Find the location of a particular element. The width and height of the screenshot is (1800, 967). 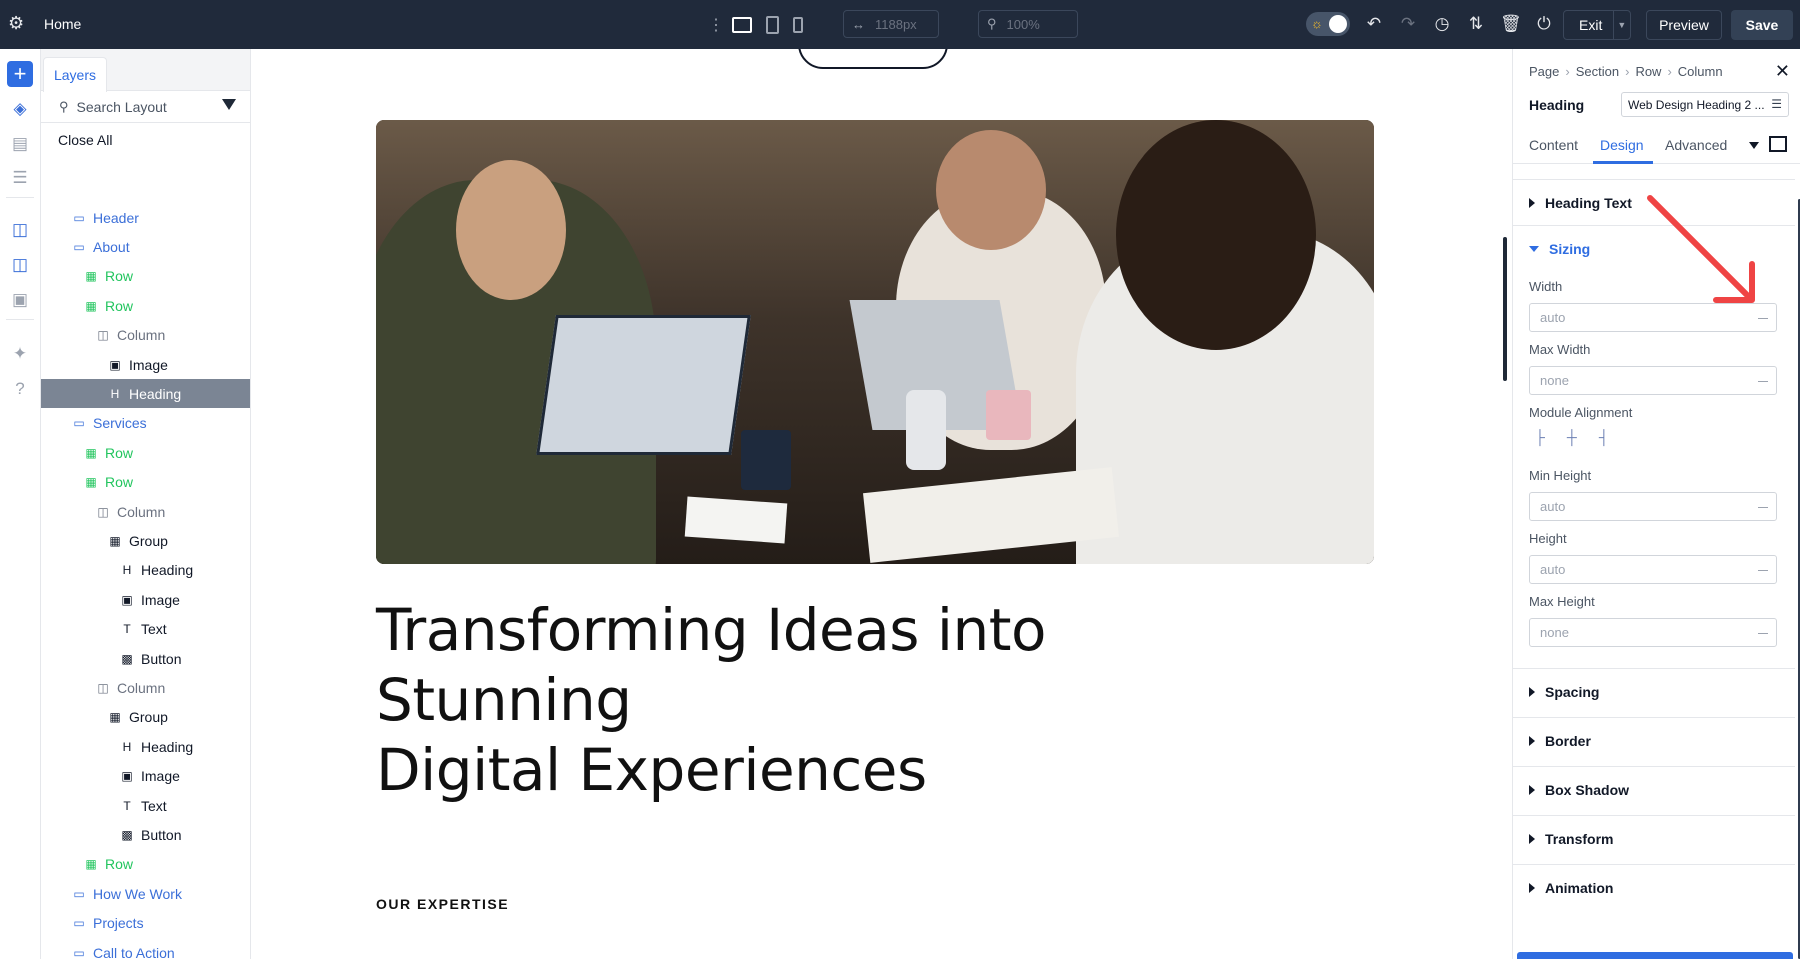

page-select-icon: ◫ is located at coordinates (20, 230).